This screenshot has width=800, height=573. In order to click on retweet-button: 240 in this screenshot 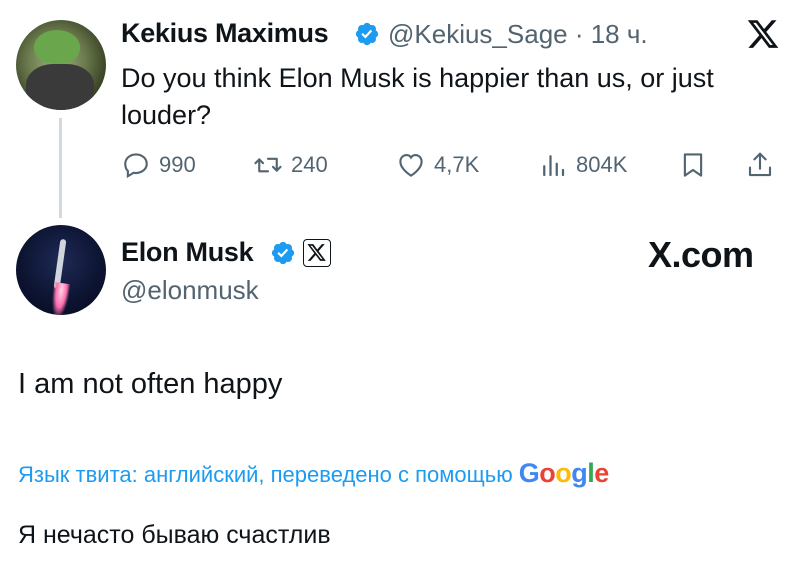, I will do `click(290, 165)`.